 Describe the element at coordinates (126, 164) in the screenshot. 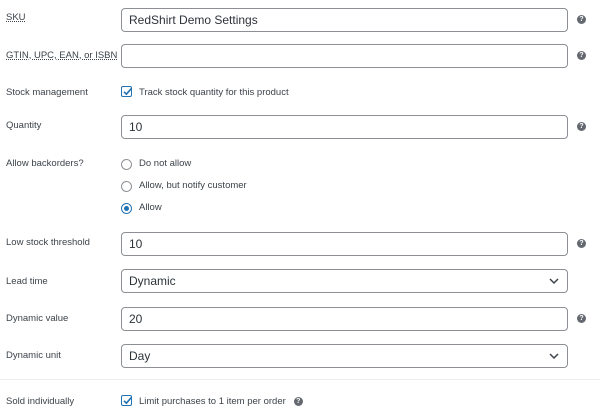

I see `backorders-radio-do-not-allow` at that location.